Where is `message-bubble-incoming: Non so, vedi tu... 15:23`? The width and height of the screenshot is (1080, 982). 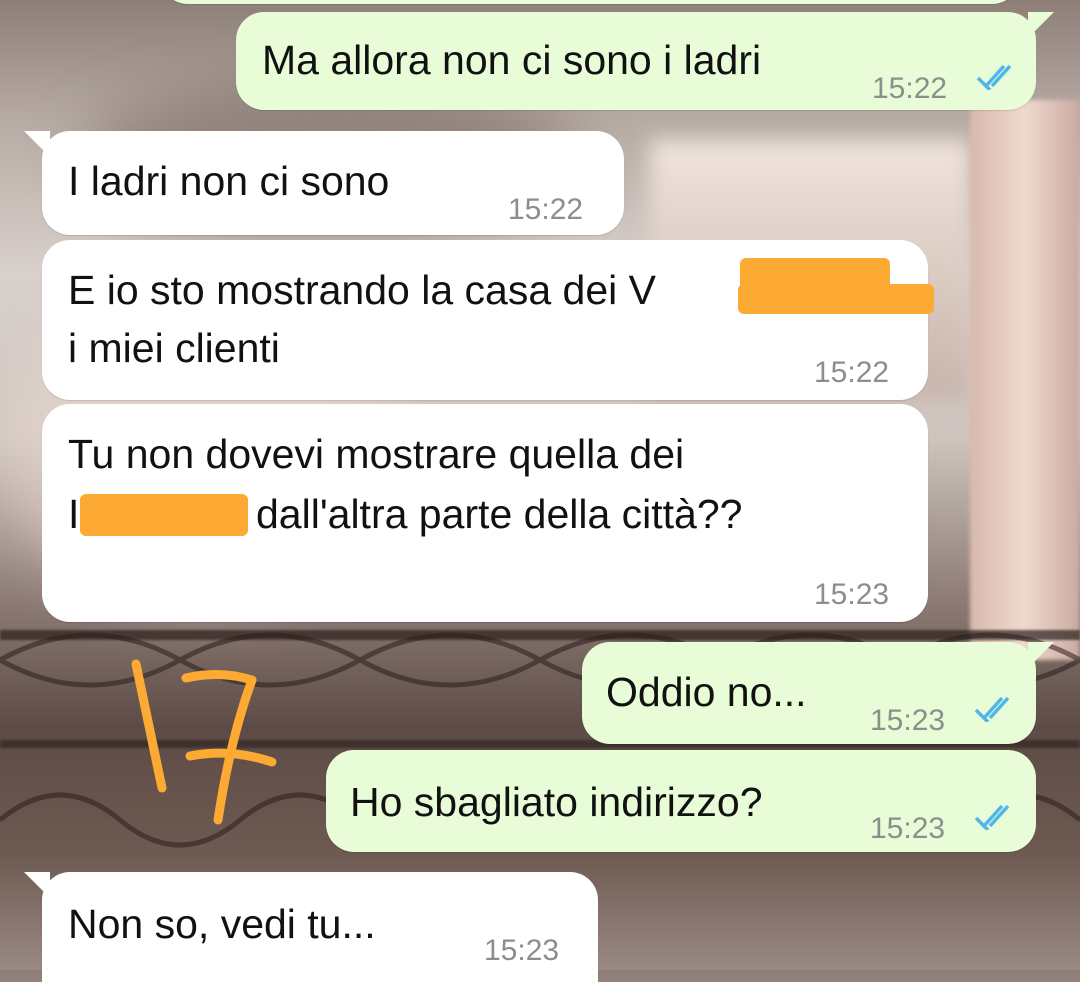 message-bubble-incoming: Non so, vedi tu... 15:23 is located at coordinates (311, 927).